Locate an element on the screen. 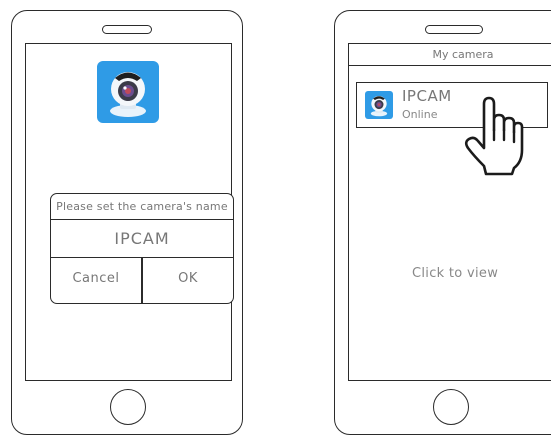 The height and width of the screenshot is (435, 551). camera-app-icon is located at coordinates (128, 92).